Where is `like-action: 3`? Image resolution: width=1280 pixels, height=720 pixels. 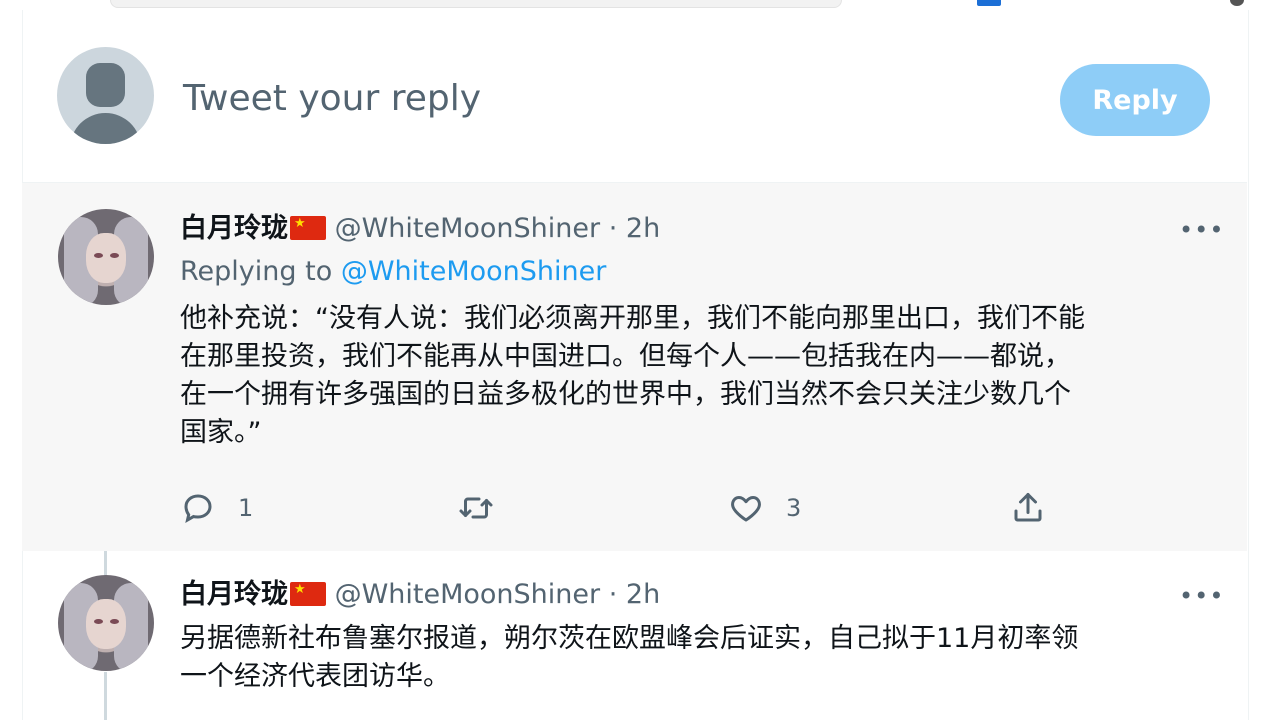 like-action: 3 is located at coordinates (764, 508).